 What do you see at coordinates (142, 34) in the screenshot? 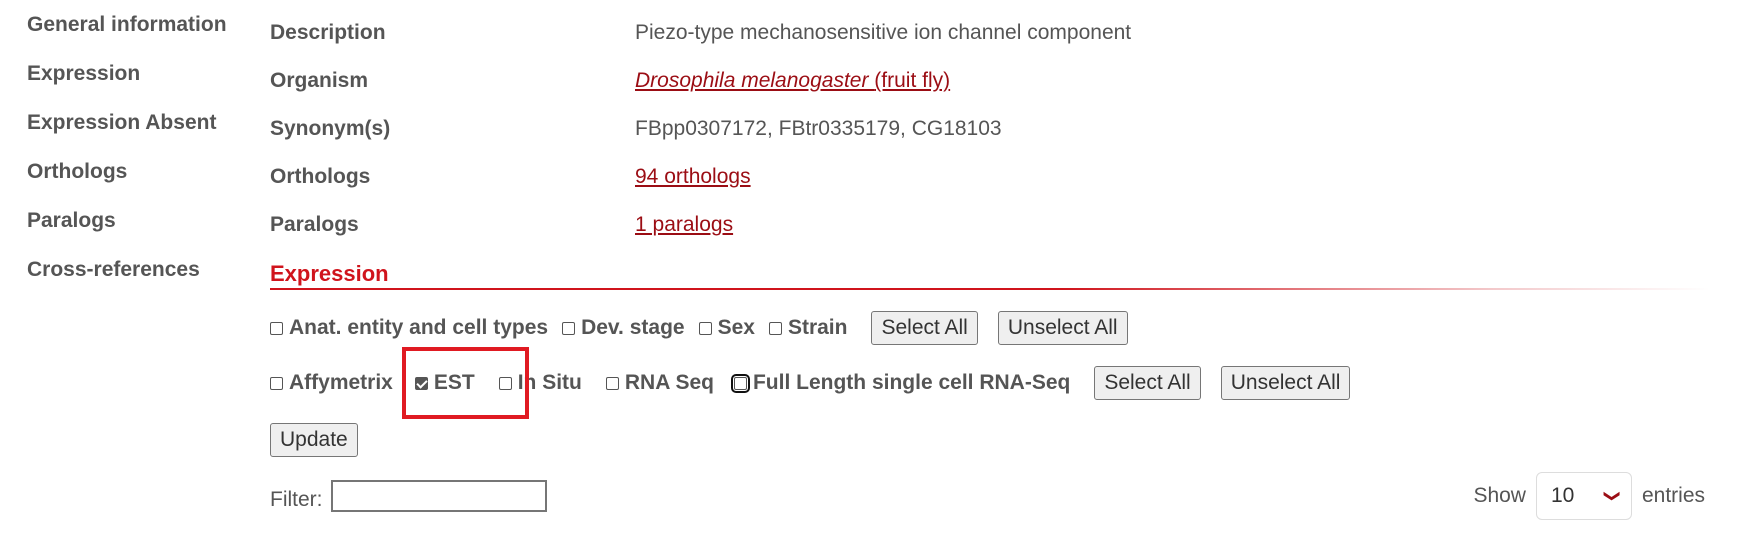
I see `sidebar-item-general-information: General information` at bounding box center [142, 34].